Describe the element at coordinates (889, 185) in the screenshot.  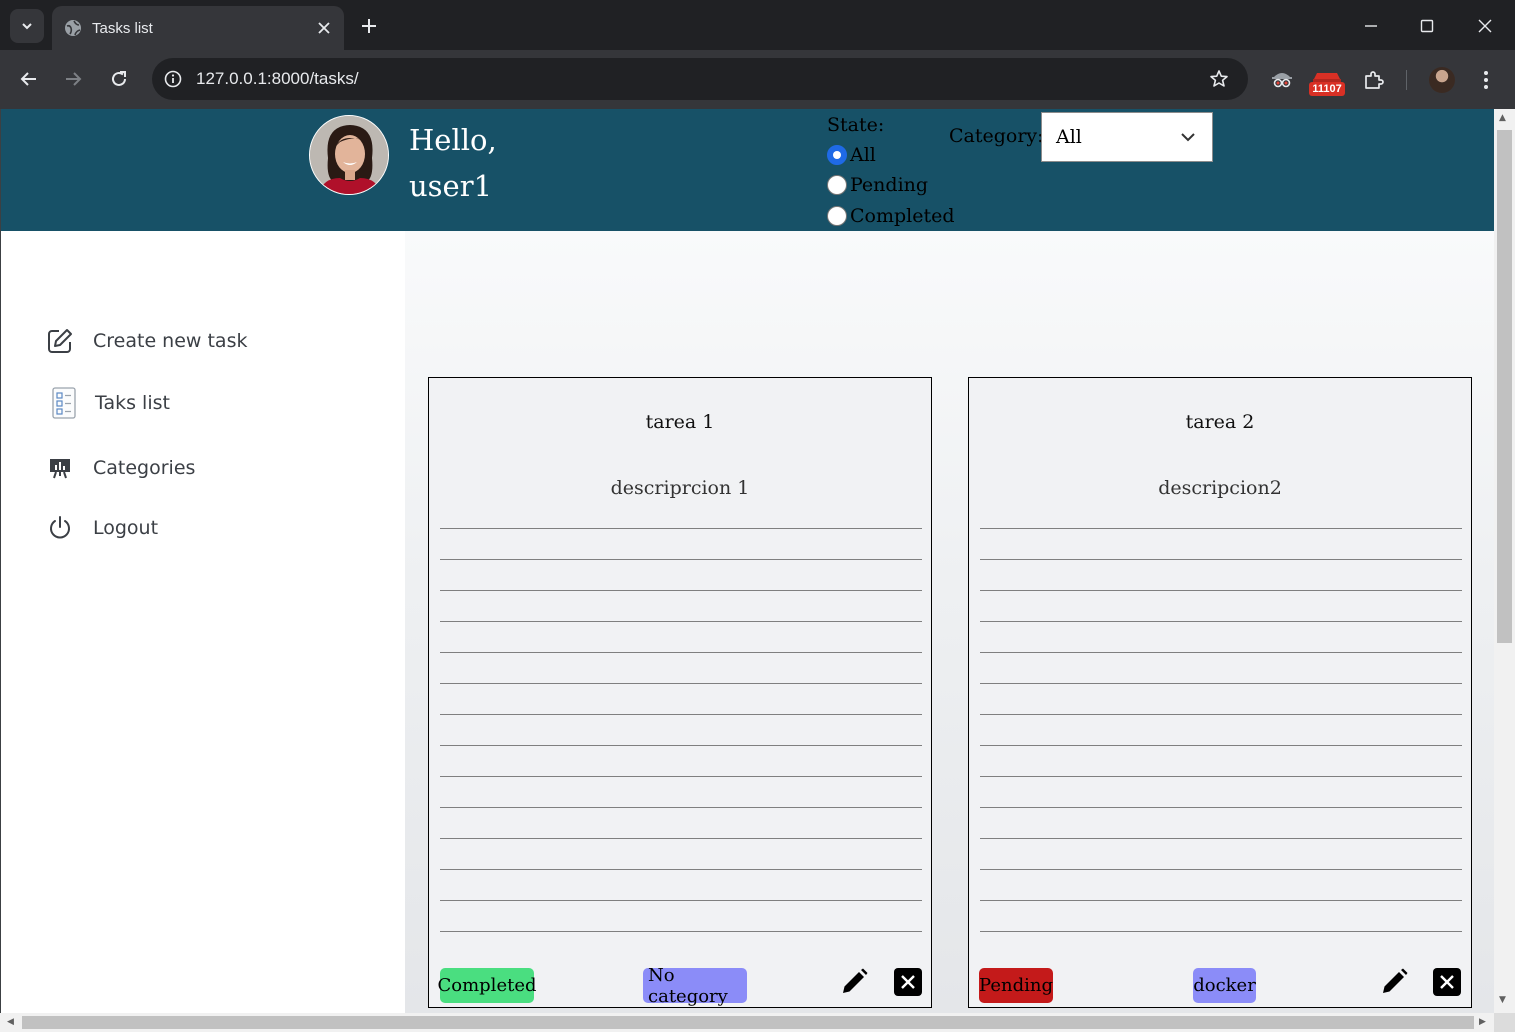
I see `radio-label: Pending` at that location.